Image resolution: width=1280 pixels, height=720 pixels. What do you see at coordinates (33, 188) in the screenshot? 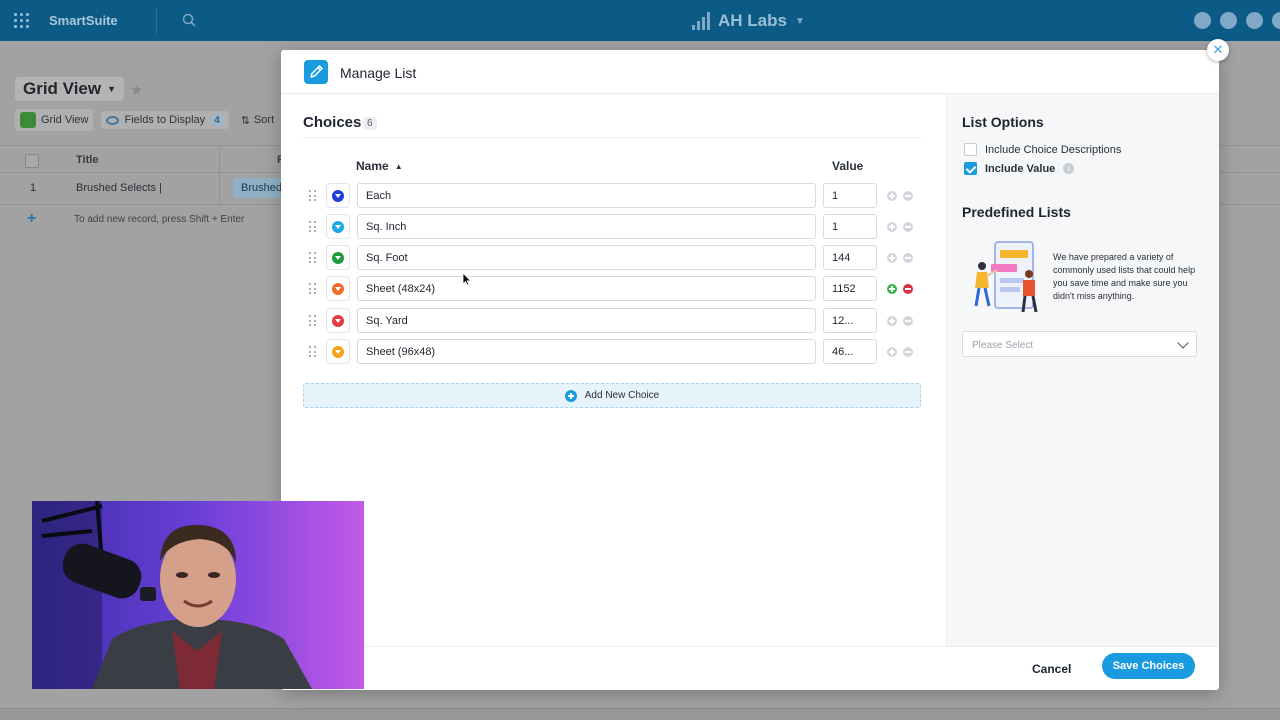
I see `row-number: 1` at bounding box center [33, 188].